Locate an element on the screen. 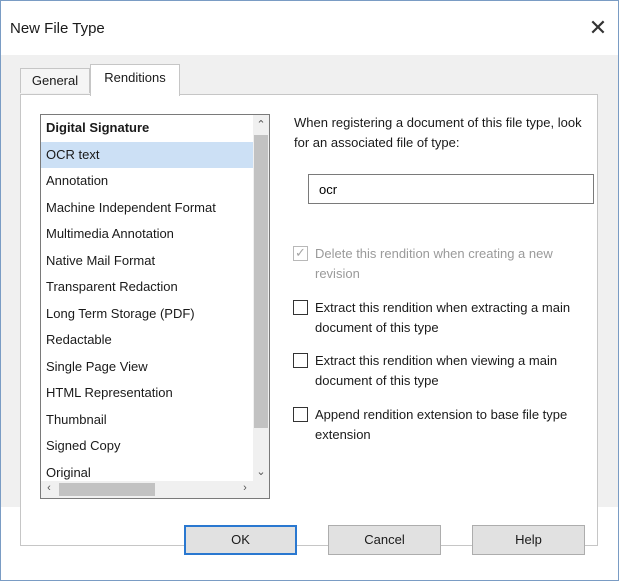  delete-rendition-checkbox: ✓ is located at coordinates (300, 253).